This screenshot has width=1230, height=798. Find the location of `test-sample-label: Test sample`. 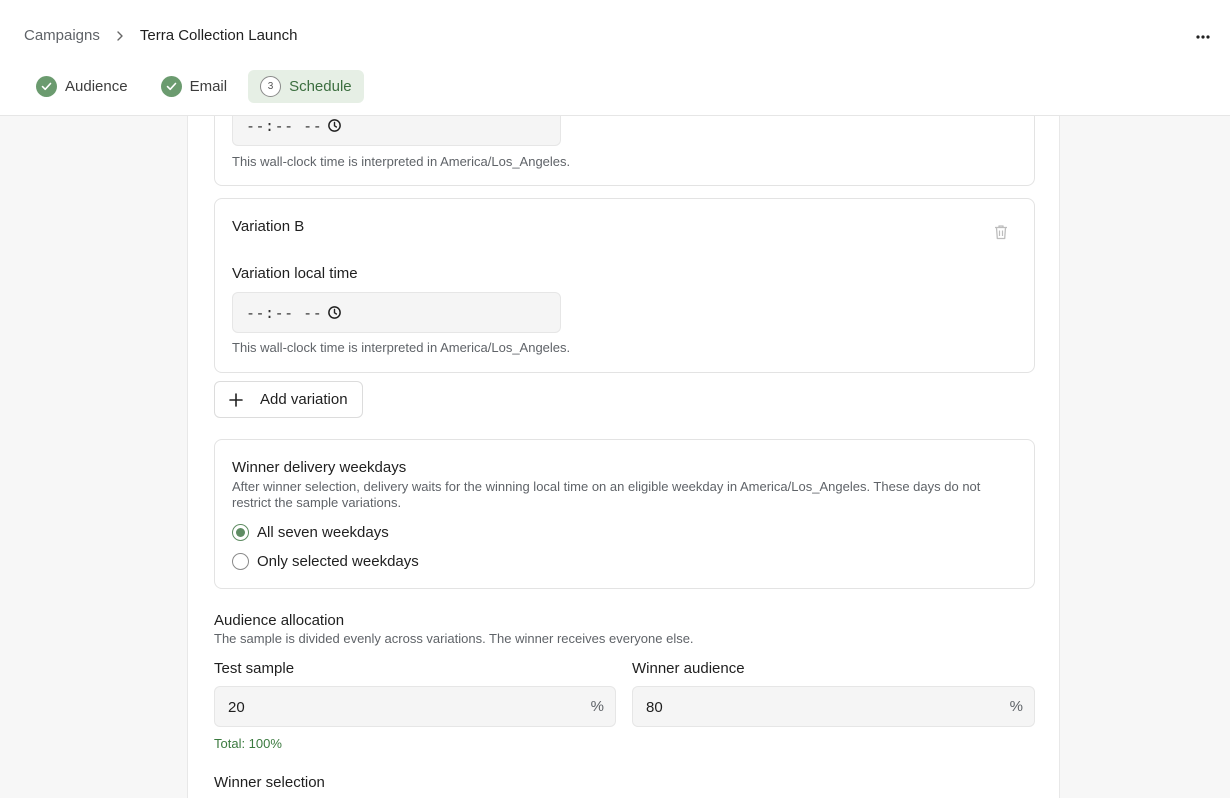

test-sample-label: Test sample is located at coordinates (254, 668).